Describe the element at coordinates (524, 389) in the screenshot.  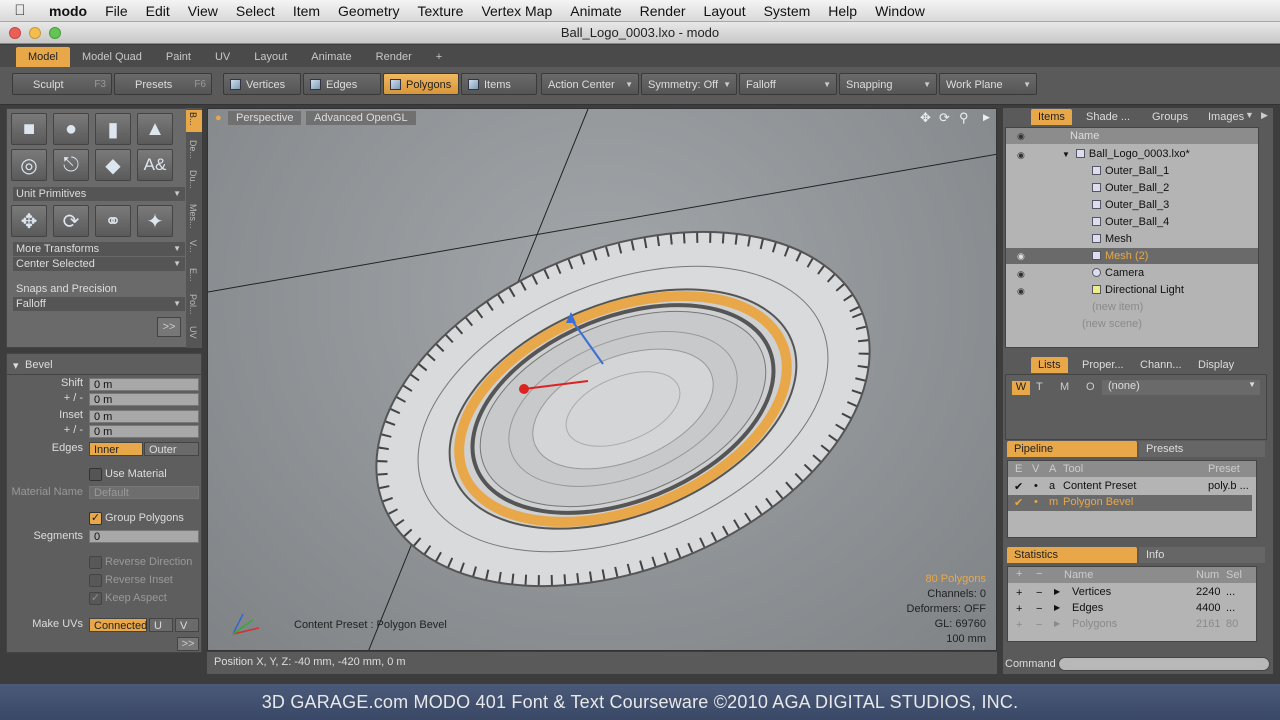
I see `x-axis-handle-knob` at that location.